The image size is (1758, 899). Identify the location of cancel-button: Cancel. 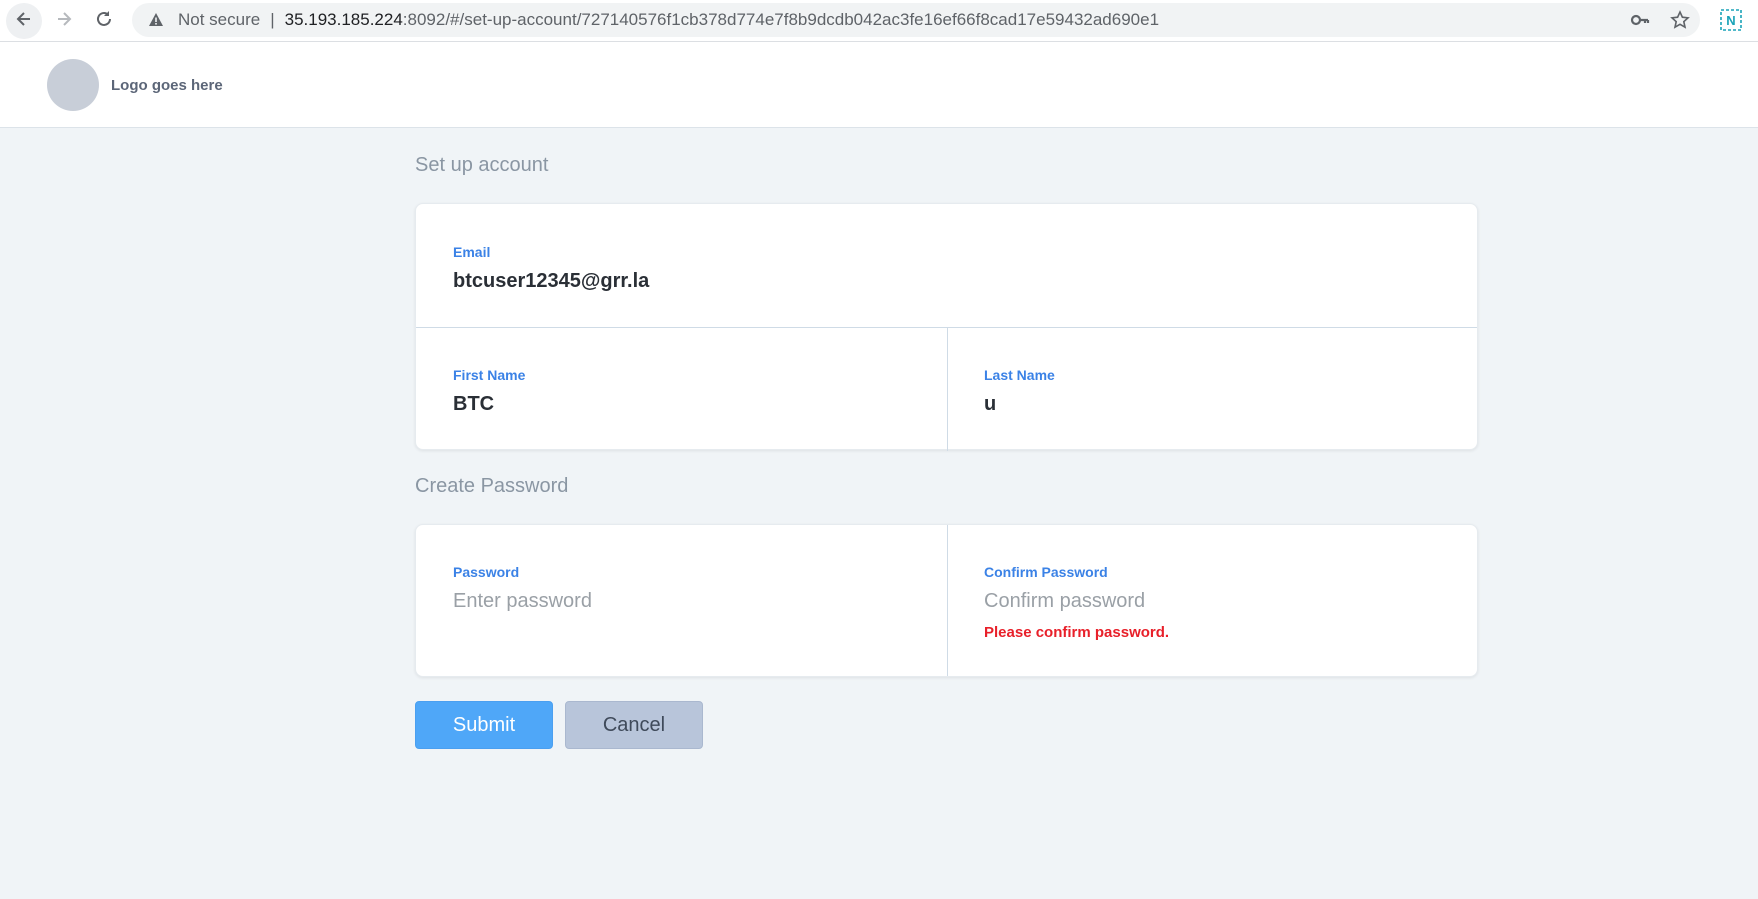
(634, 725).